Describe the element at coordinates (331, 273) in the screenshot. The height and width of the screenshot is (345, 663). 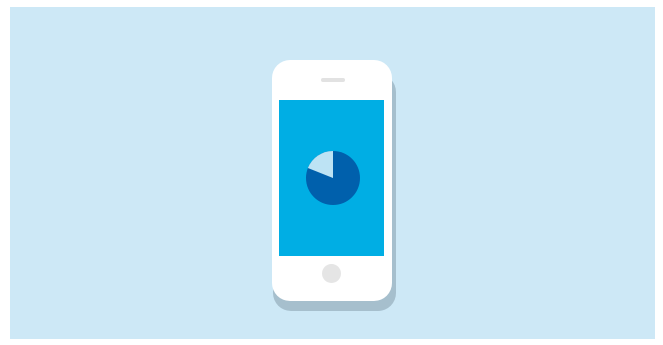
I see `home-button` at that location.